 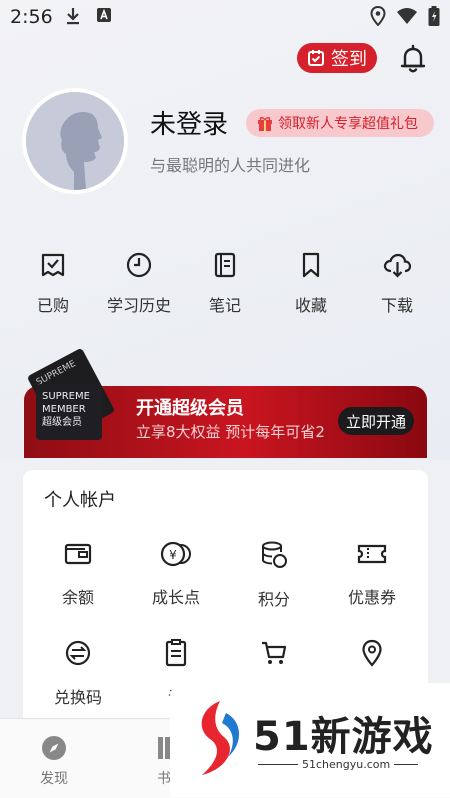 What do you see at coordinates (176, 653) in the screenshot?
I see `order-clipboard-icon` at bounding box center [176, 653].